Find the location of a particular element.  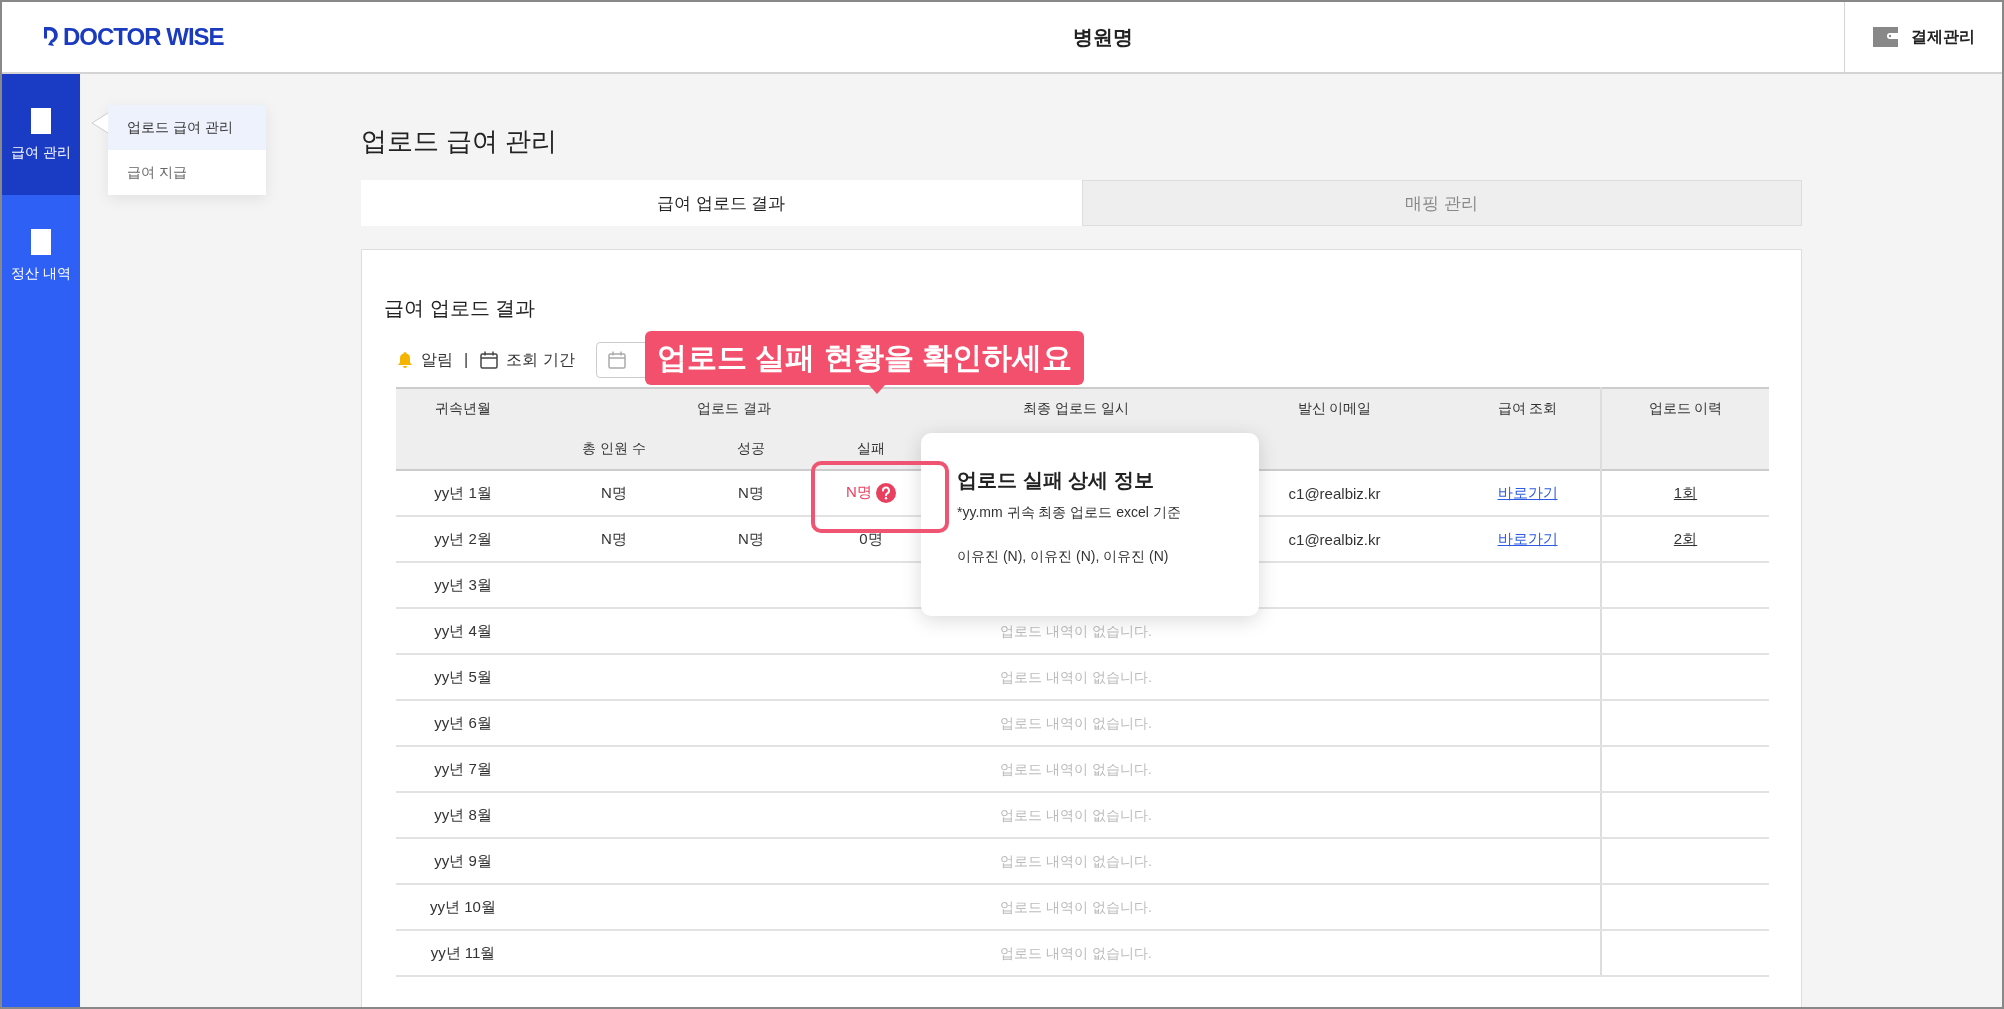

hospital-name: 병원명 is located at coordinates (1103, 37).